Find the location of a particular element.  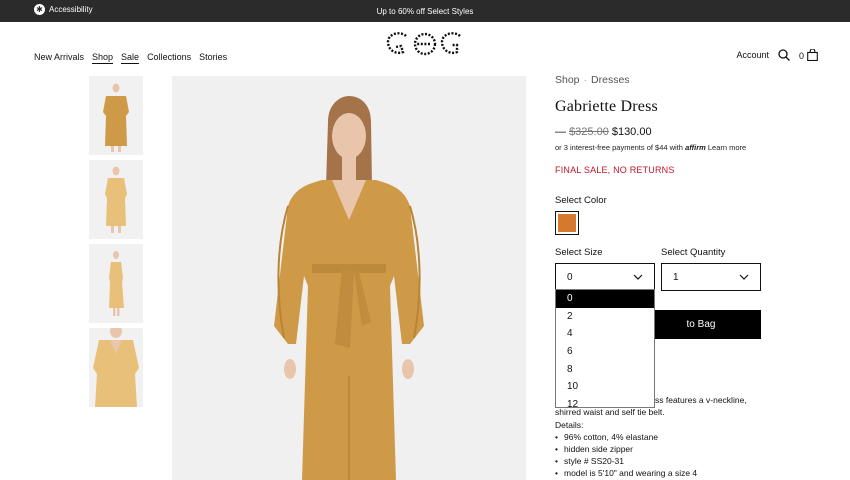

size-option-6: 6 is located at coordinates (605, 352).